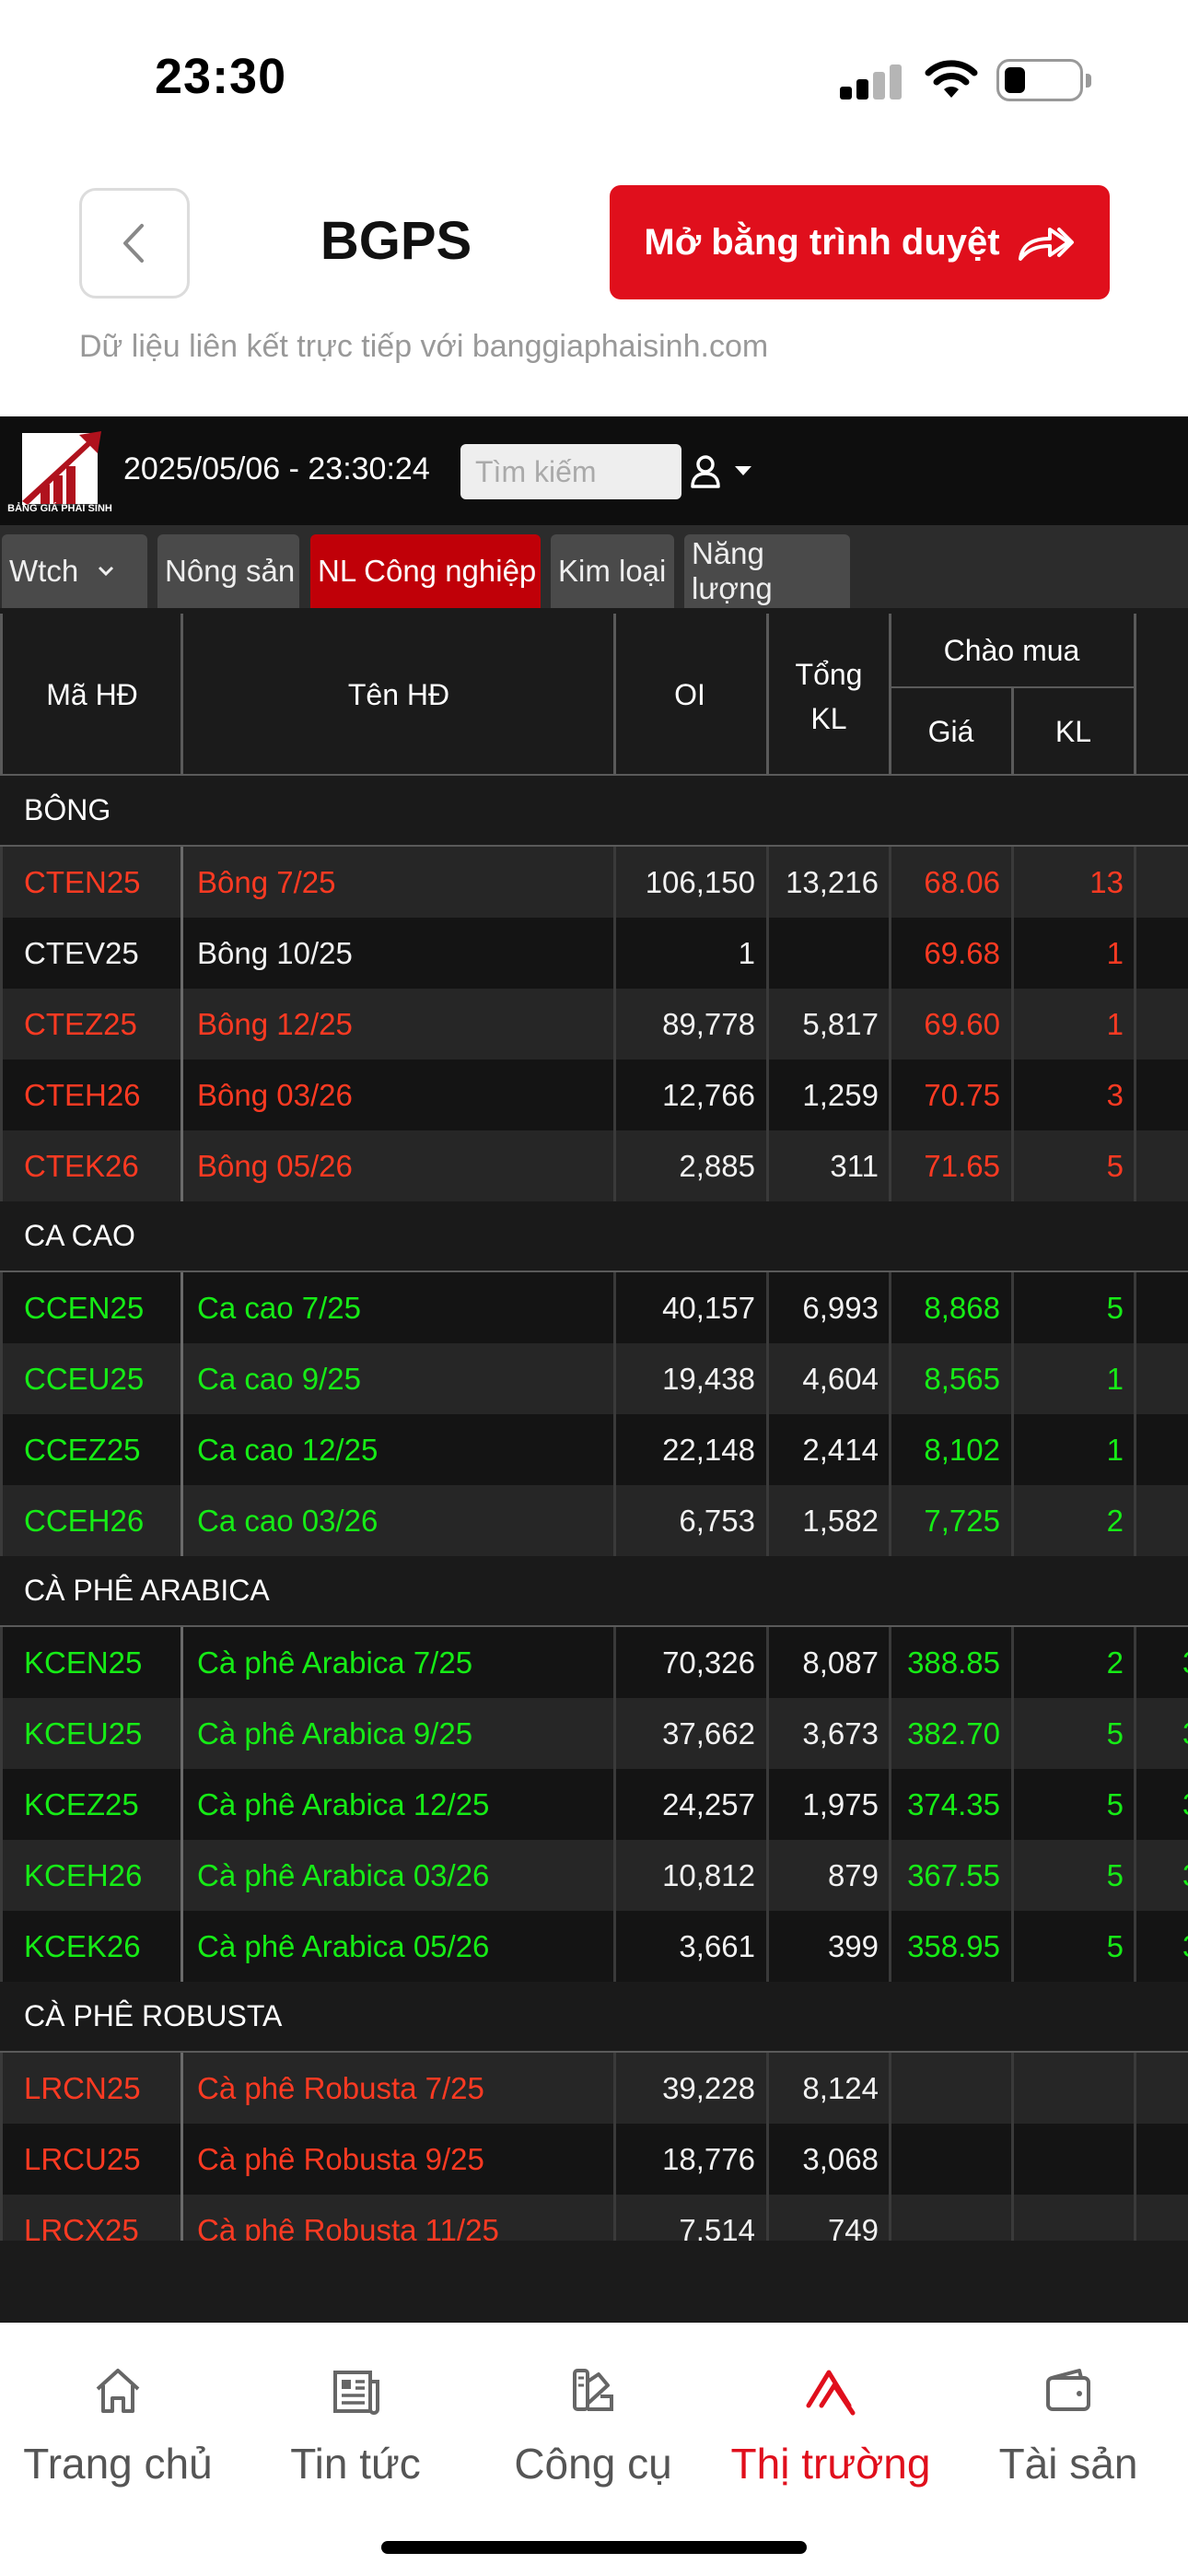  Describe the element at coordinates (594, 1024) in the screenshot. I see `table-row: CTEZ25 Bông 12/25 89,778 5,817 69.60 1` at that location.